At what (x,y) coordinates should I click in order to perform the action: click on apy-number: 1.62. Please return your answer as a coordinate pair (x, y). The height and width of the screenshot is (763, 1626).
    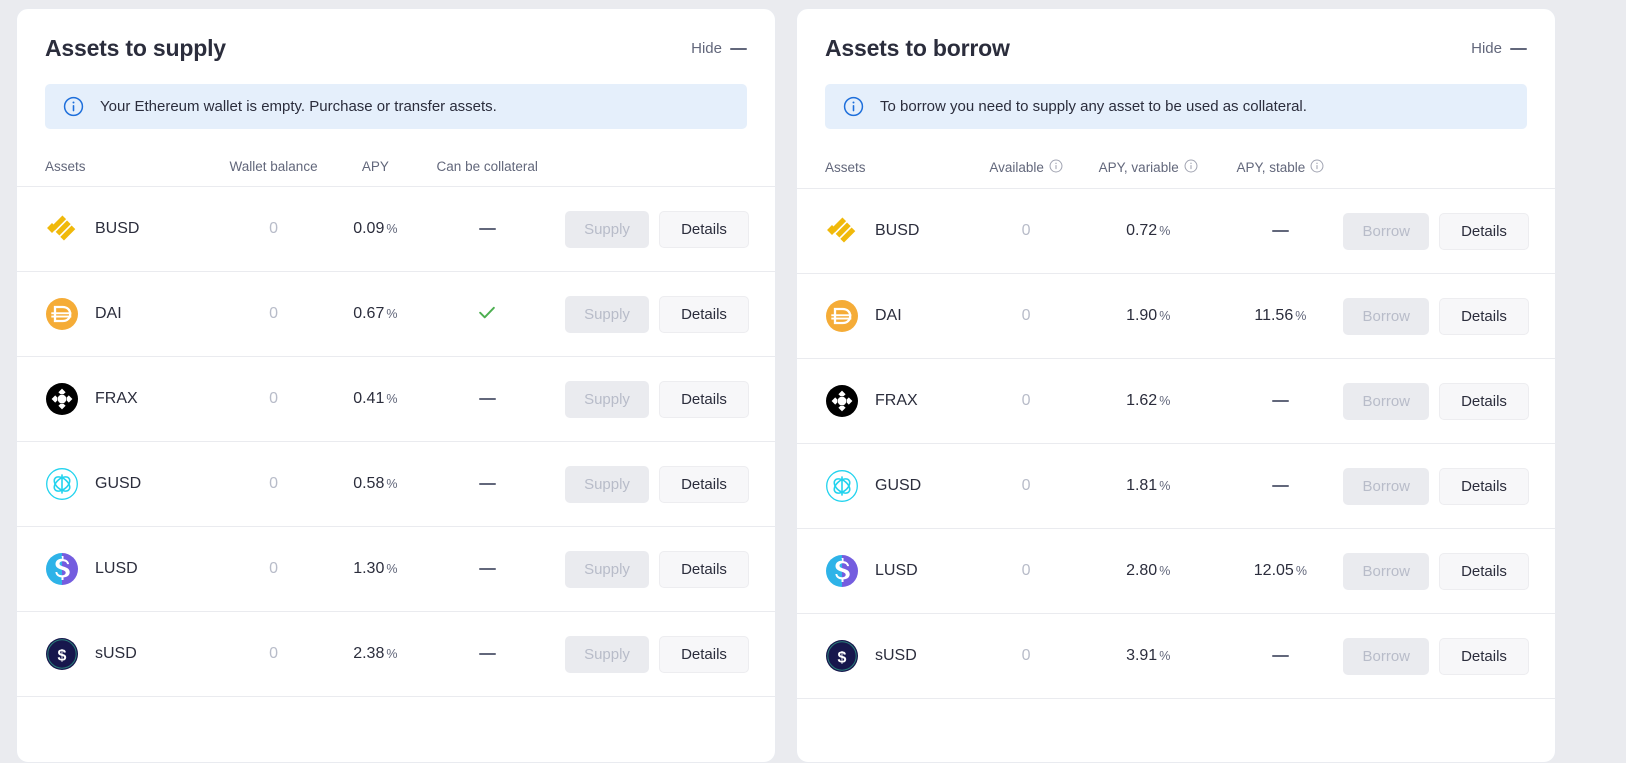
    Looking at the image, I should click on (1142, 400).